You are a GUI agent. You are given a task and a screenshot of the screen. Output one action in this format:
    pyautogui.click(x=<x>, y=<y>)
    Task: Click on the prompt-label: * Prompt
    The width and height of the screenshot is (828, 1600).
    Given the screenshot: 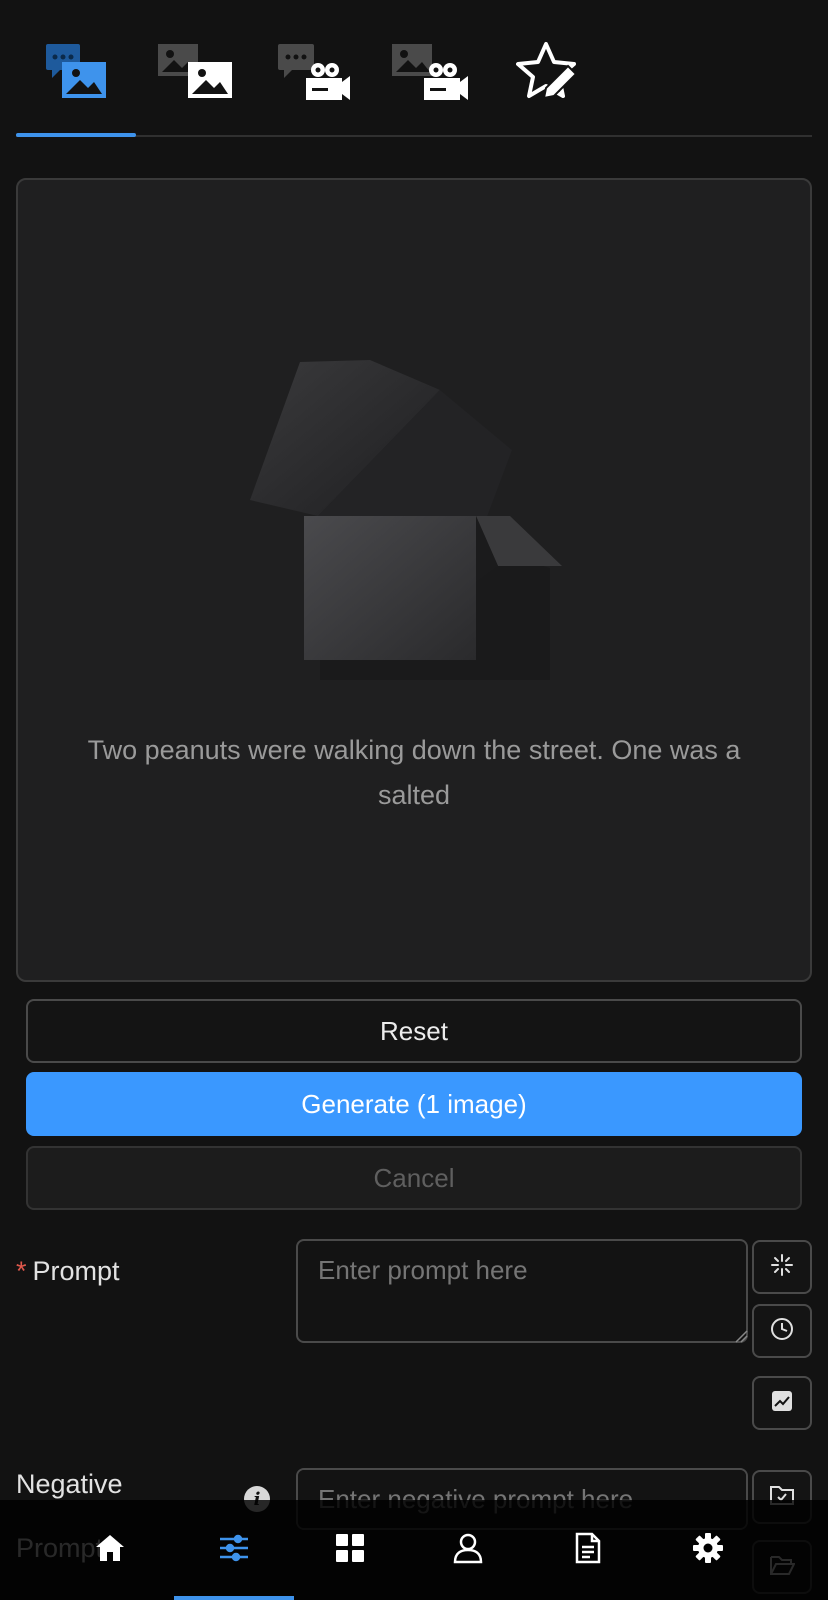 What is the action you would take?
    pyautogui.click(x=68, y=1271)
    